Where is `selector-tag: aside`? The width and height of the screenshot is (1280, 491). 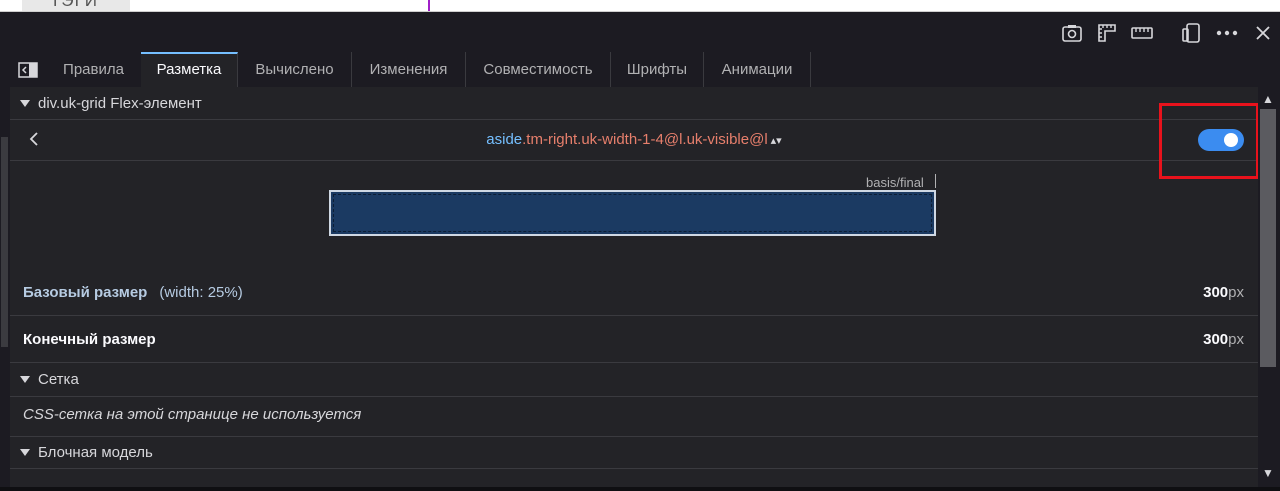
selector-tag: aside is located at coordinates (504, 139).